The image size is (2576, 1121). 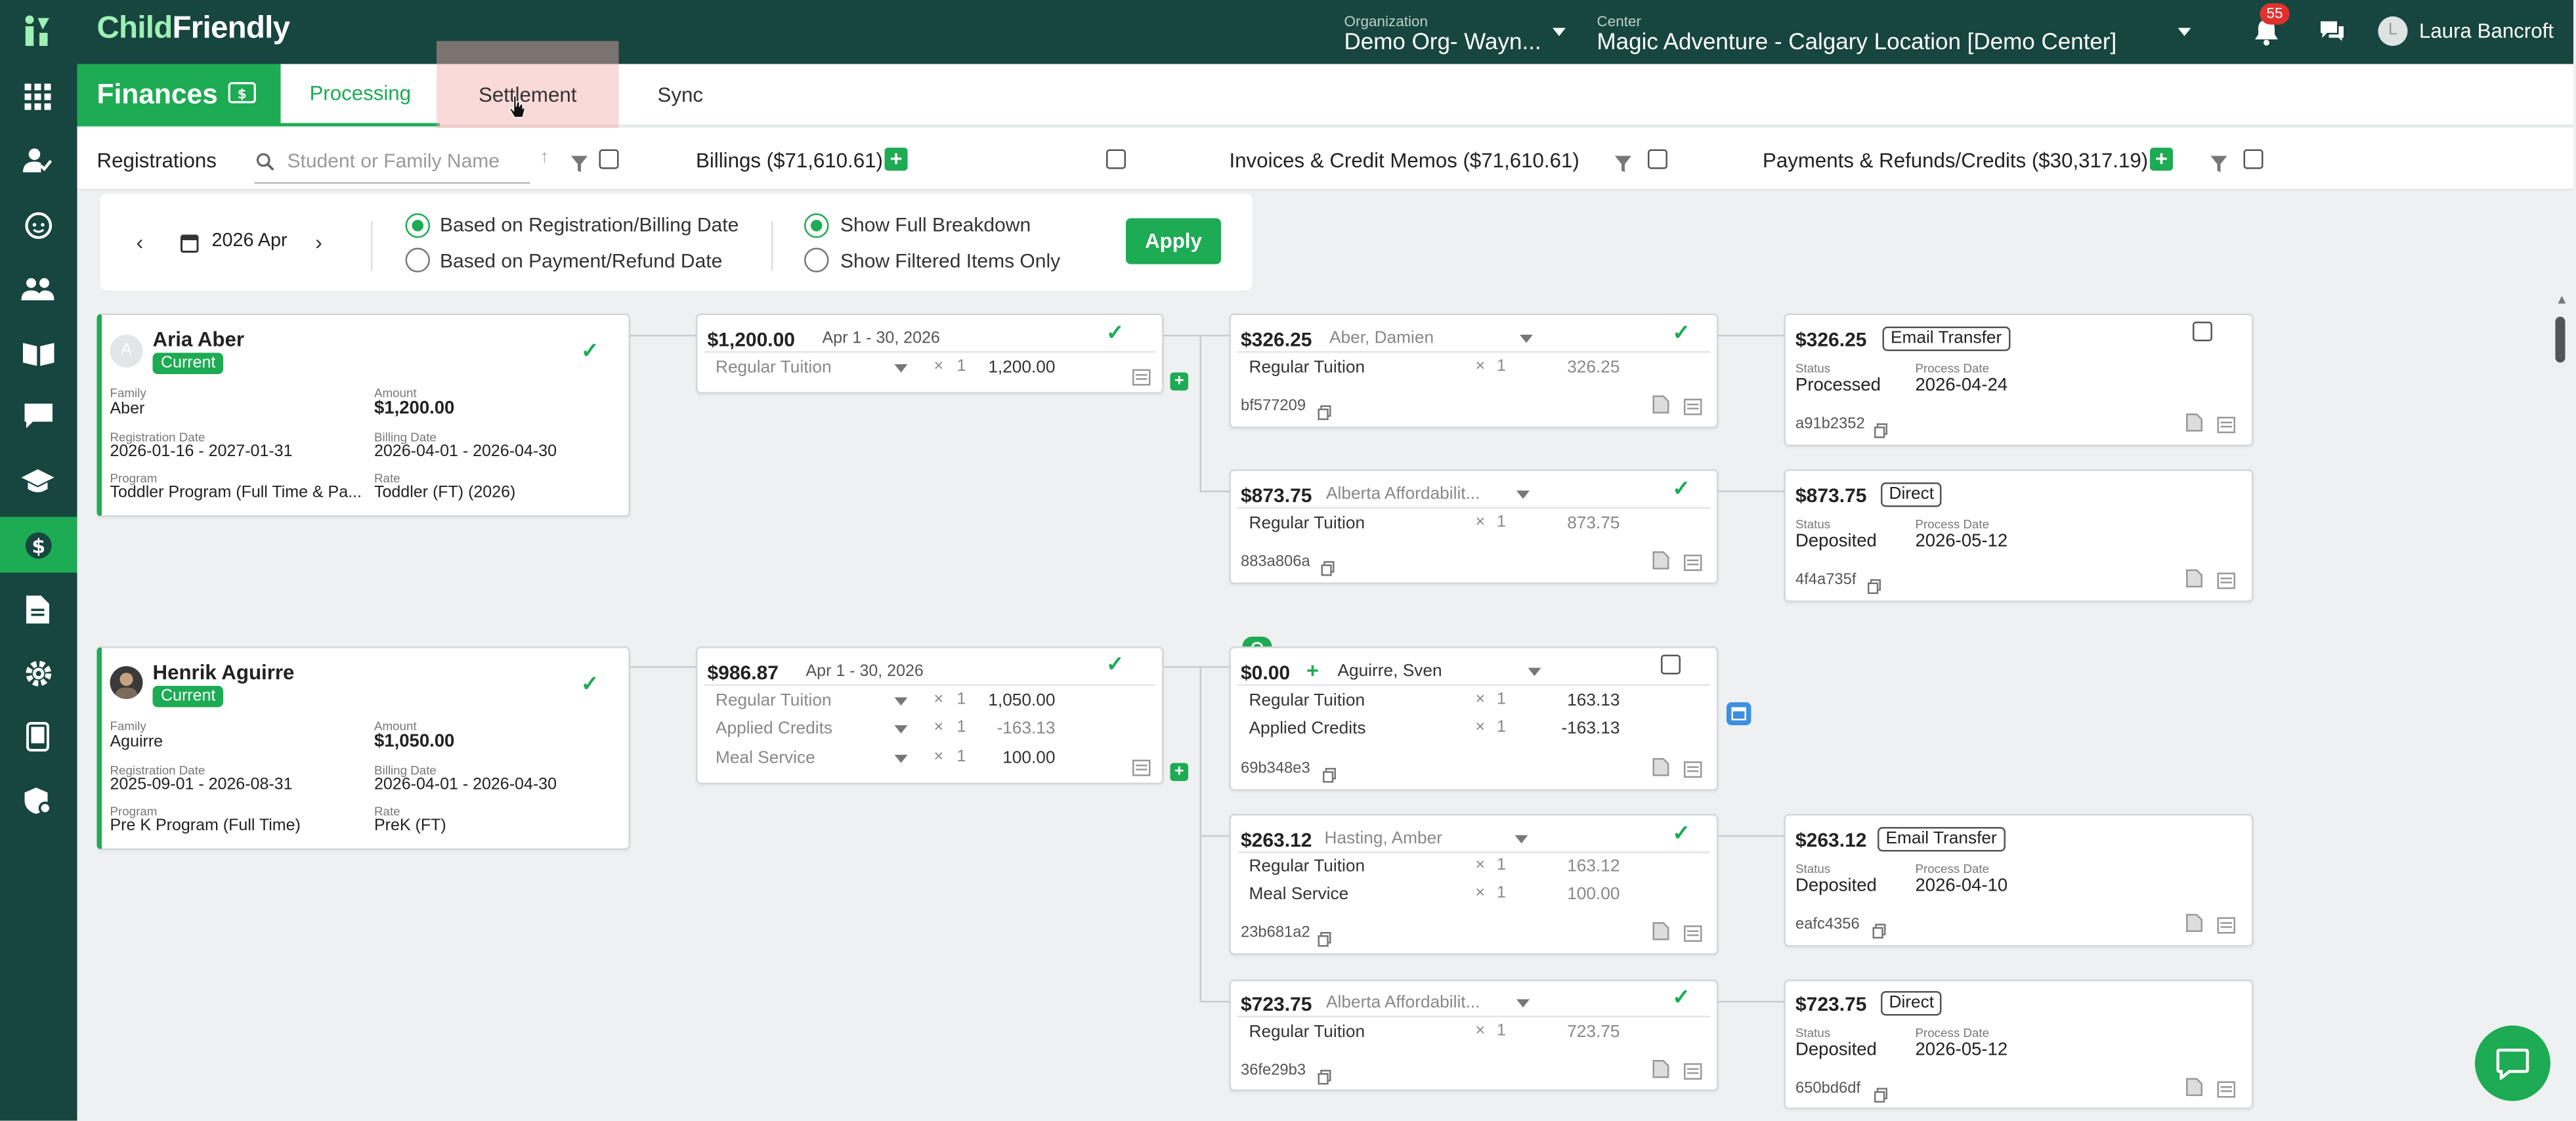 What do you see at coordinates (38, 737) in the screenshot?
I see `tablet-icon` at bounding box center [38, 737].